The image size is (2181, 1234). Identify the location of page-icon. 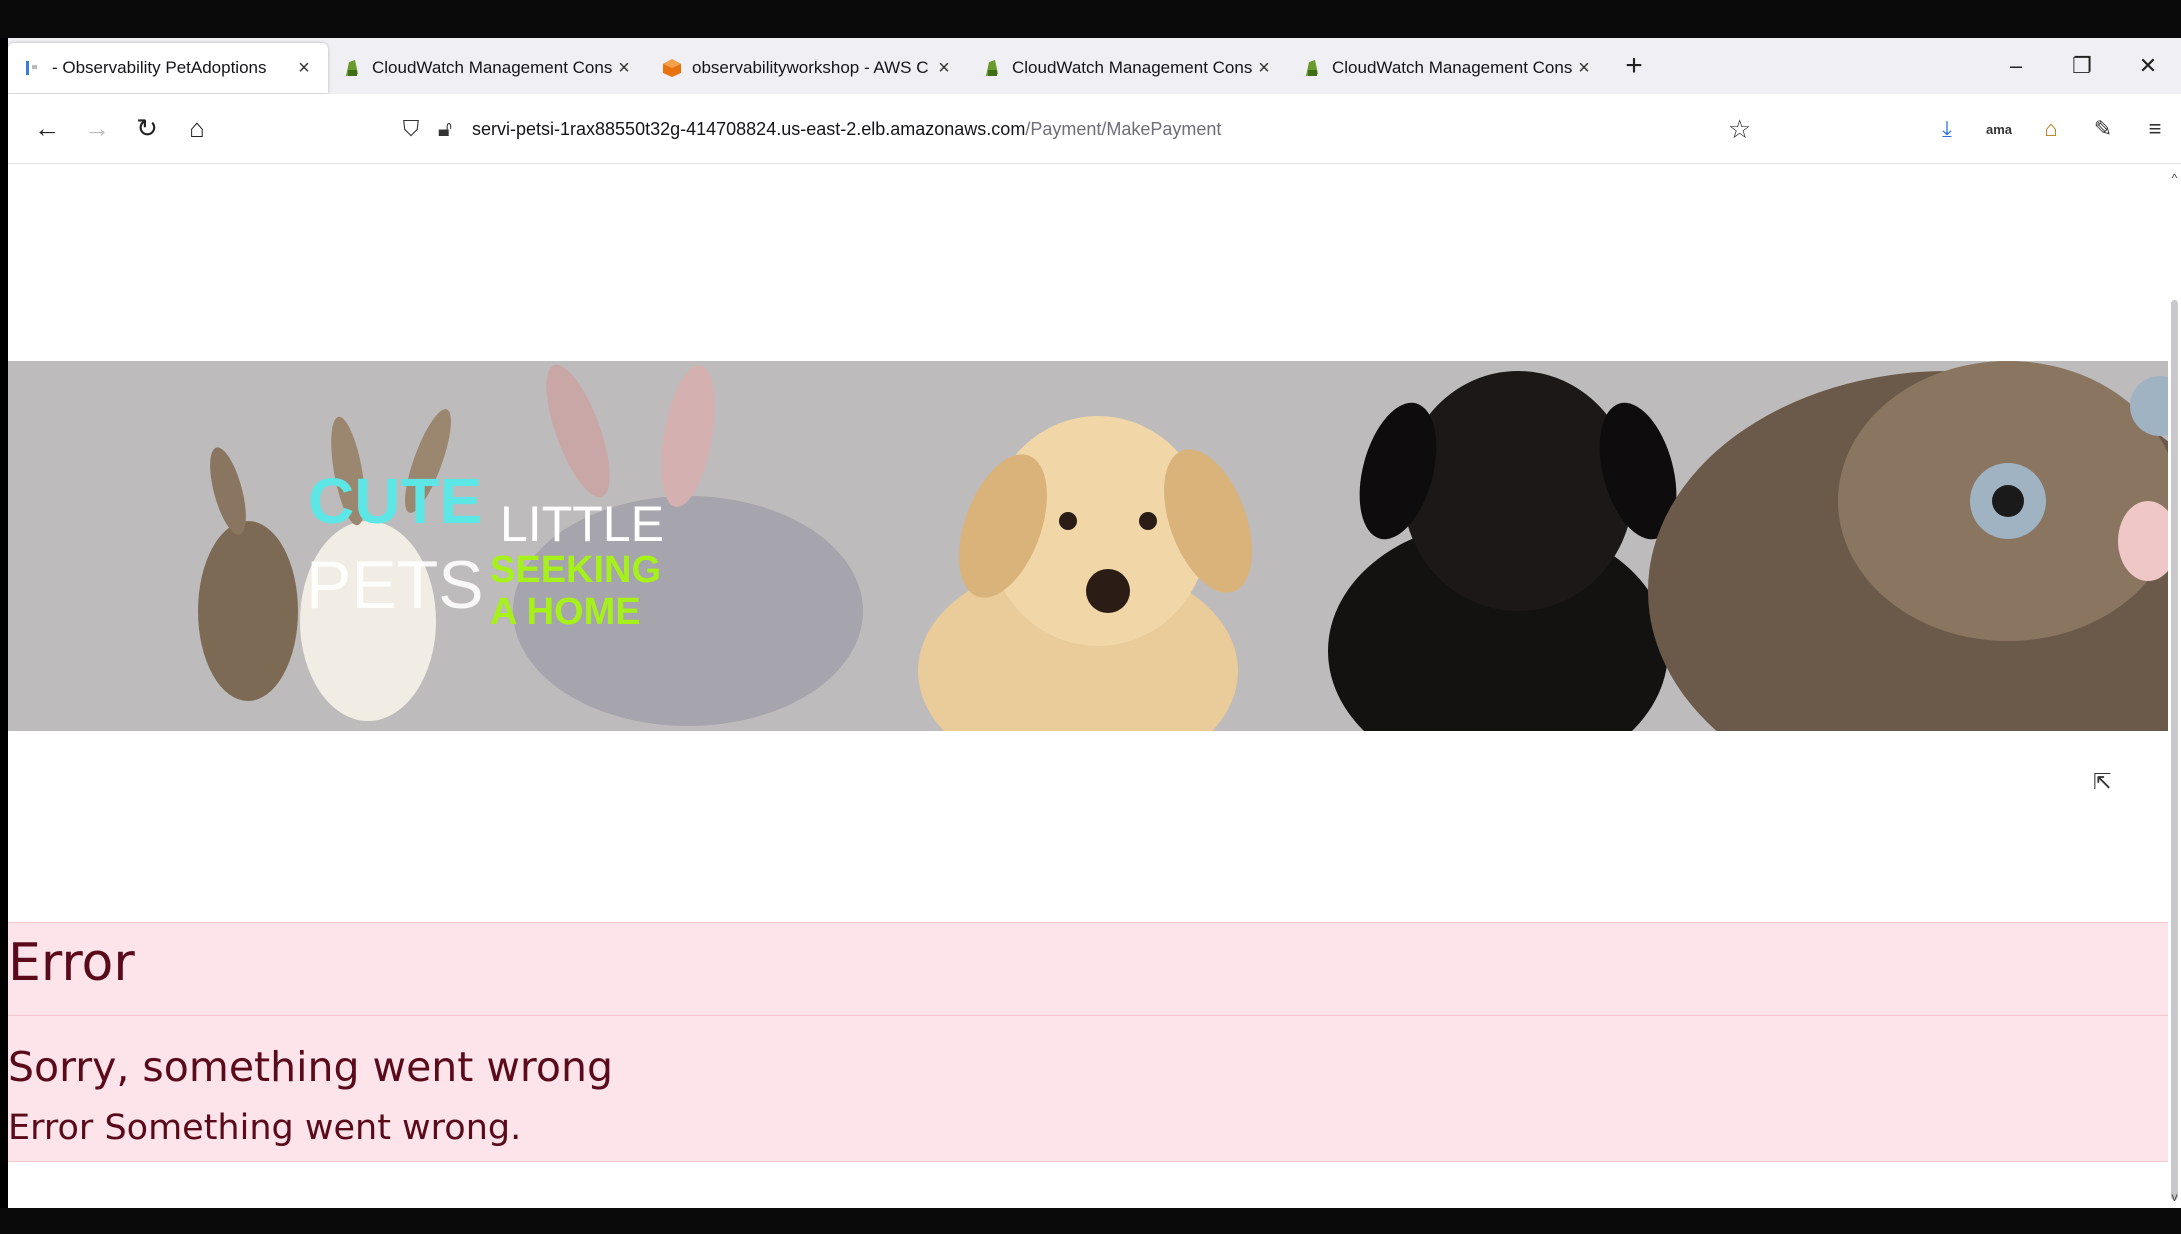
(32, 68).